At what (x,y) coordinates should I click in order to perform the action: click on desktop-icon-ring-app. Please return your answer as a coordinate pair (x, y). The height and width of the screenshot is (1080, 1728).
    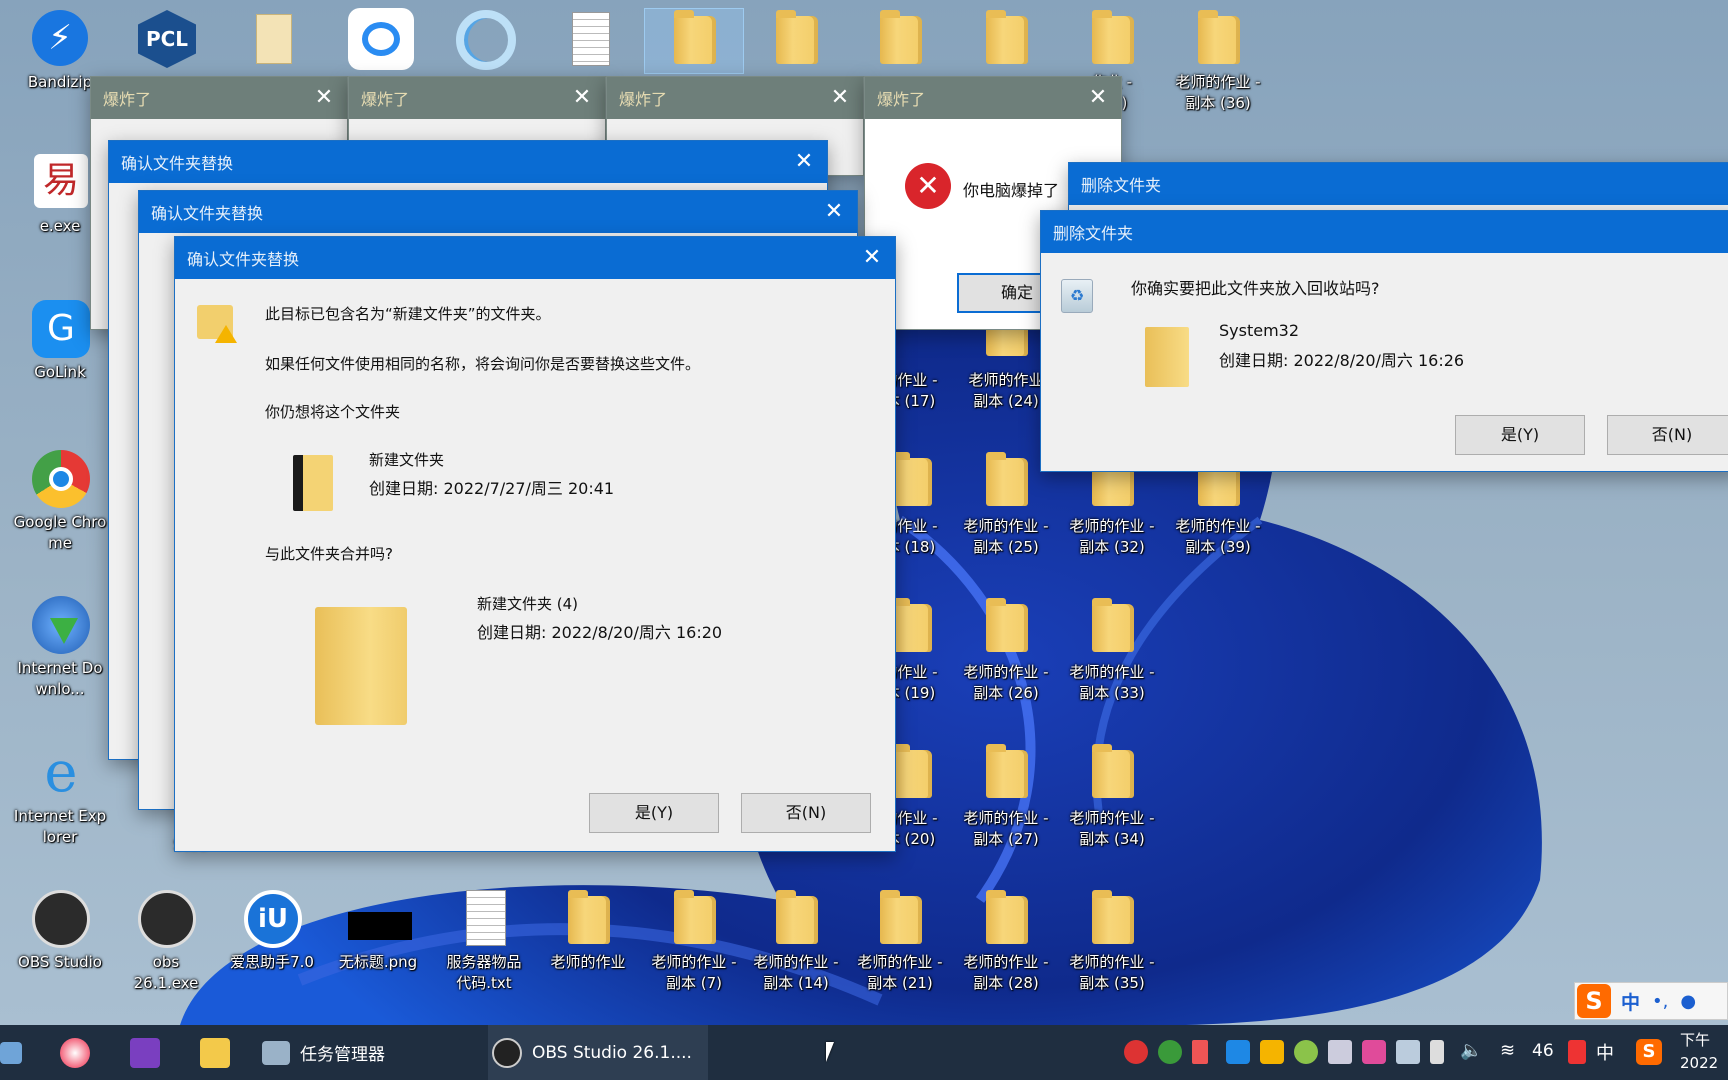
    Looking at the image, I should click on (484, 40).